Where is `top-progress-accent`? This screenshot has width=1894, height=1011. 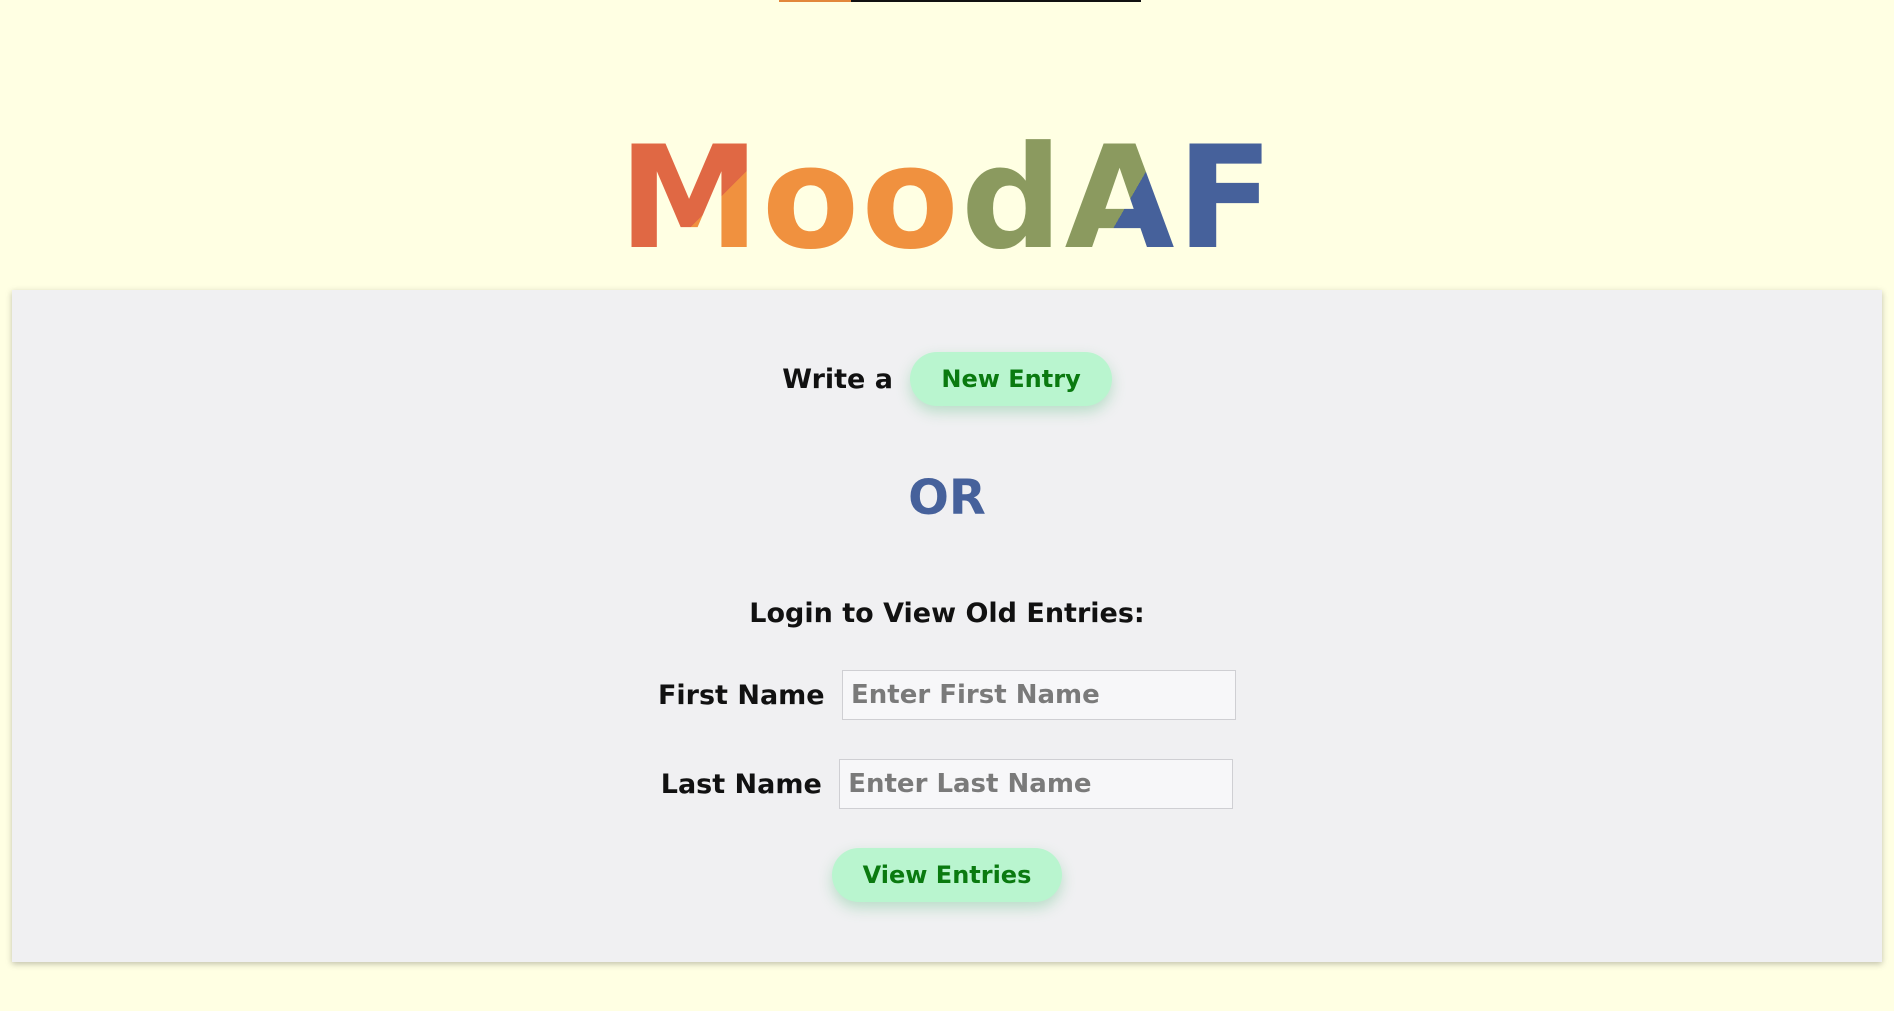 top-progress-accent is located at coordinates (815, 1).